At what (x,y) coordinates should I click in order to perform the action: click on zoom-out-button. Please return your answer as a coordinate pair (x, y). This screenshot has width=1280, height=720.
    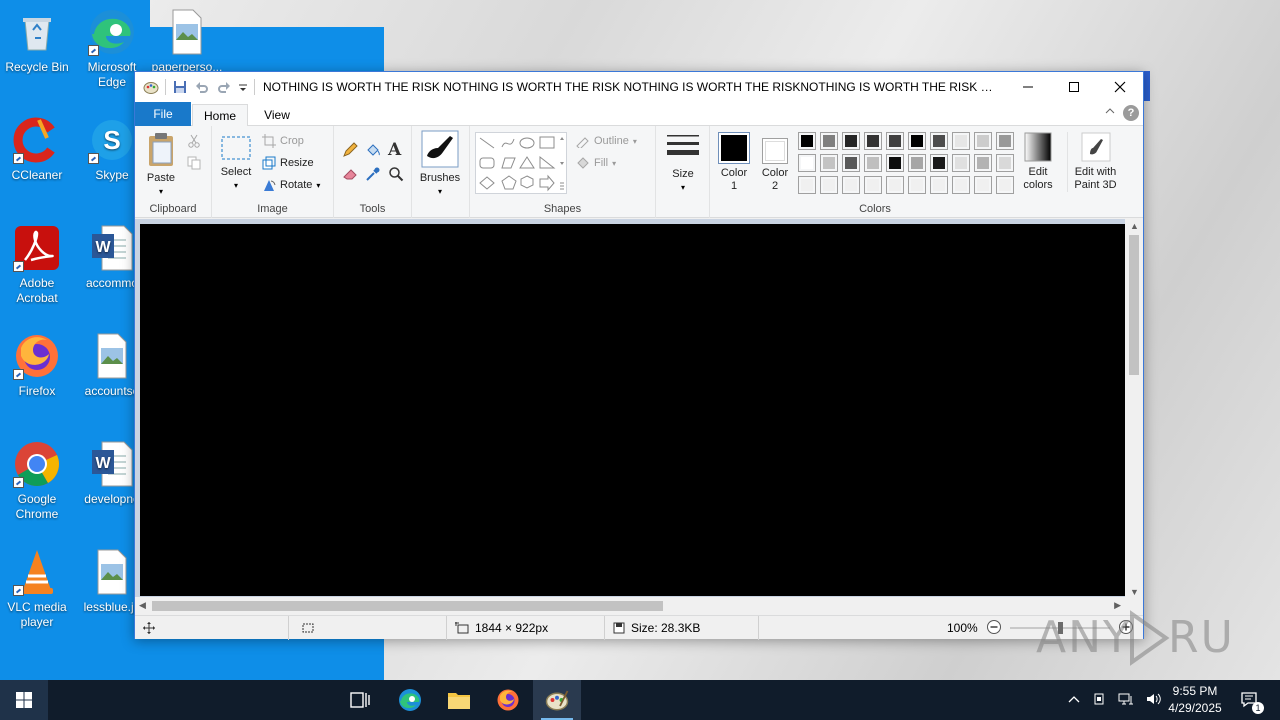
    Looking at the image, I should click on (994, 628).